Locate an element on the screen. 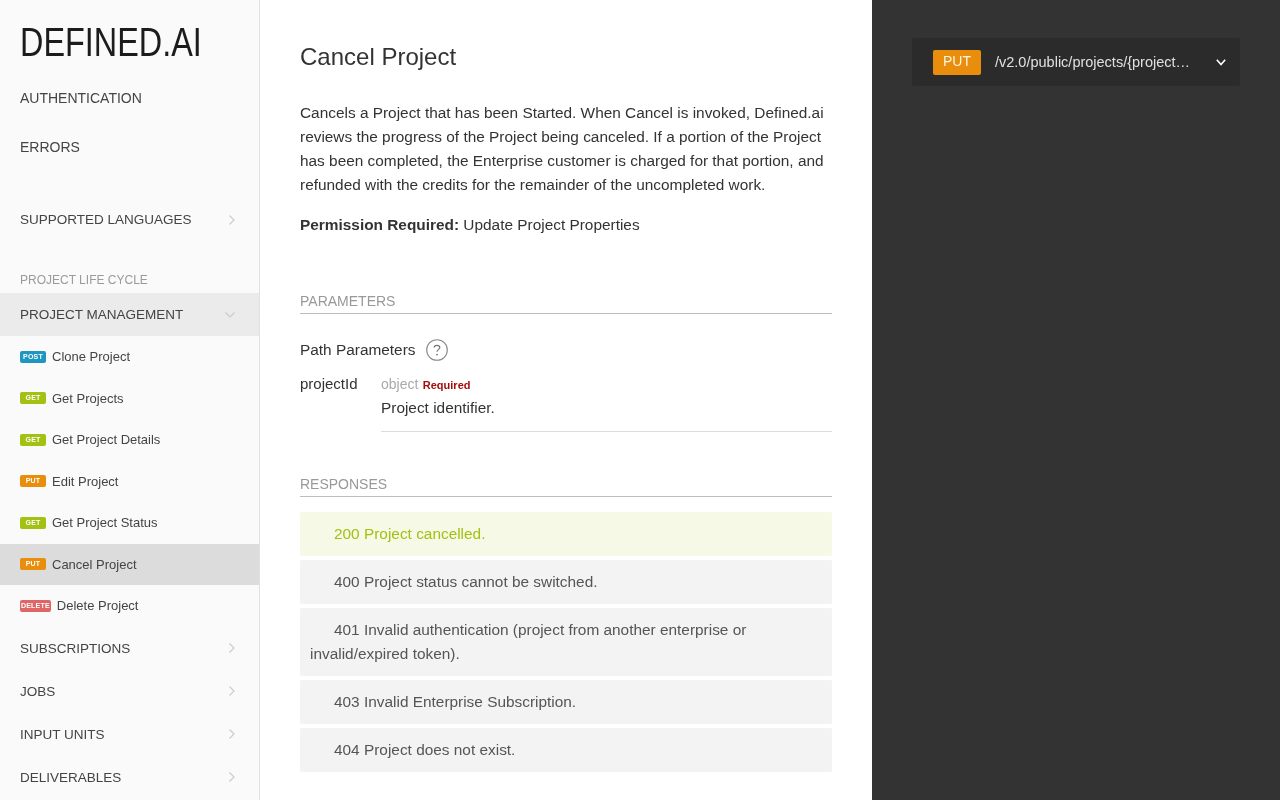 The height and width of the screenshot is (800, 1280). parameter-name: projectId is located at coordinates (329, 383).